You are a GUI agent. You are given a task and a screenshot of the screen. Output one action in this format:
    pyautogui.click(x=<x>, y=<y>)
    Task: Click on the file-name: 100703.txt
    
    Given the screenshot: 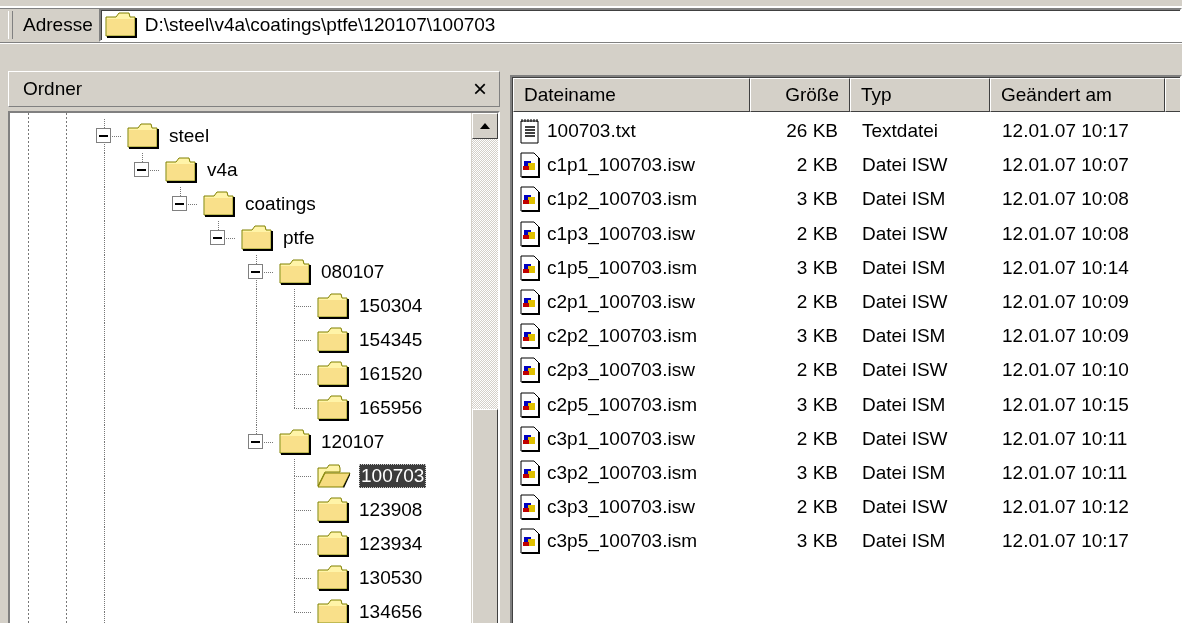 What is the action you would take?
    pyautogui.click(x=591, y=131)
    